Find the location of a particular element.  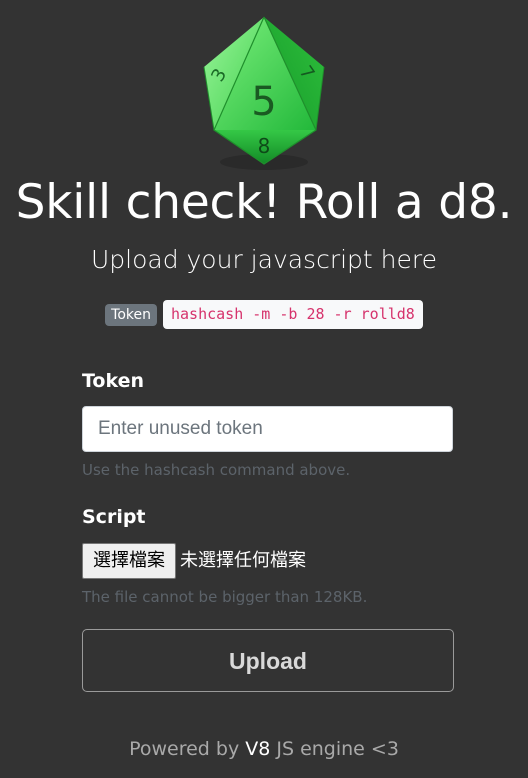

script-file-input: 選擇檔案 未選擇任何檔案 is located at coordinates (194, 561).